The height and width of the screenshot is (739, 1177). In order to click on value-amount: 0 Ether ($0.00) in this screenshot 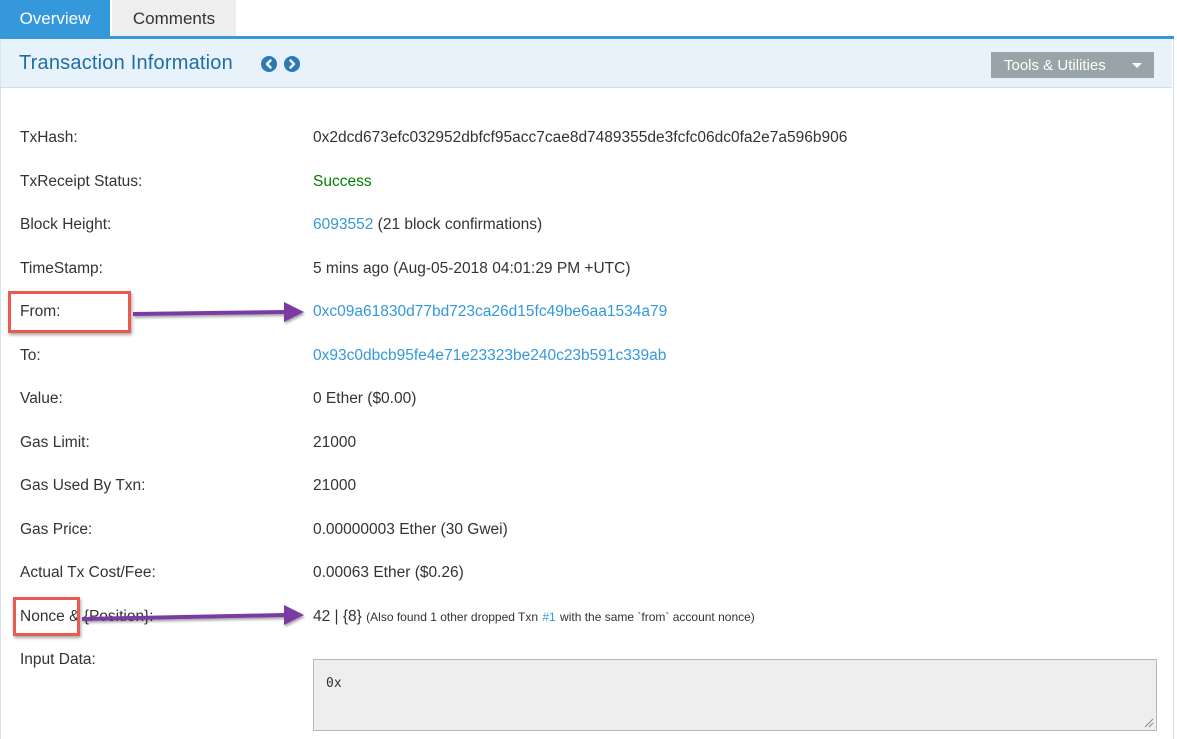, I will do `click(365, 398)`.